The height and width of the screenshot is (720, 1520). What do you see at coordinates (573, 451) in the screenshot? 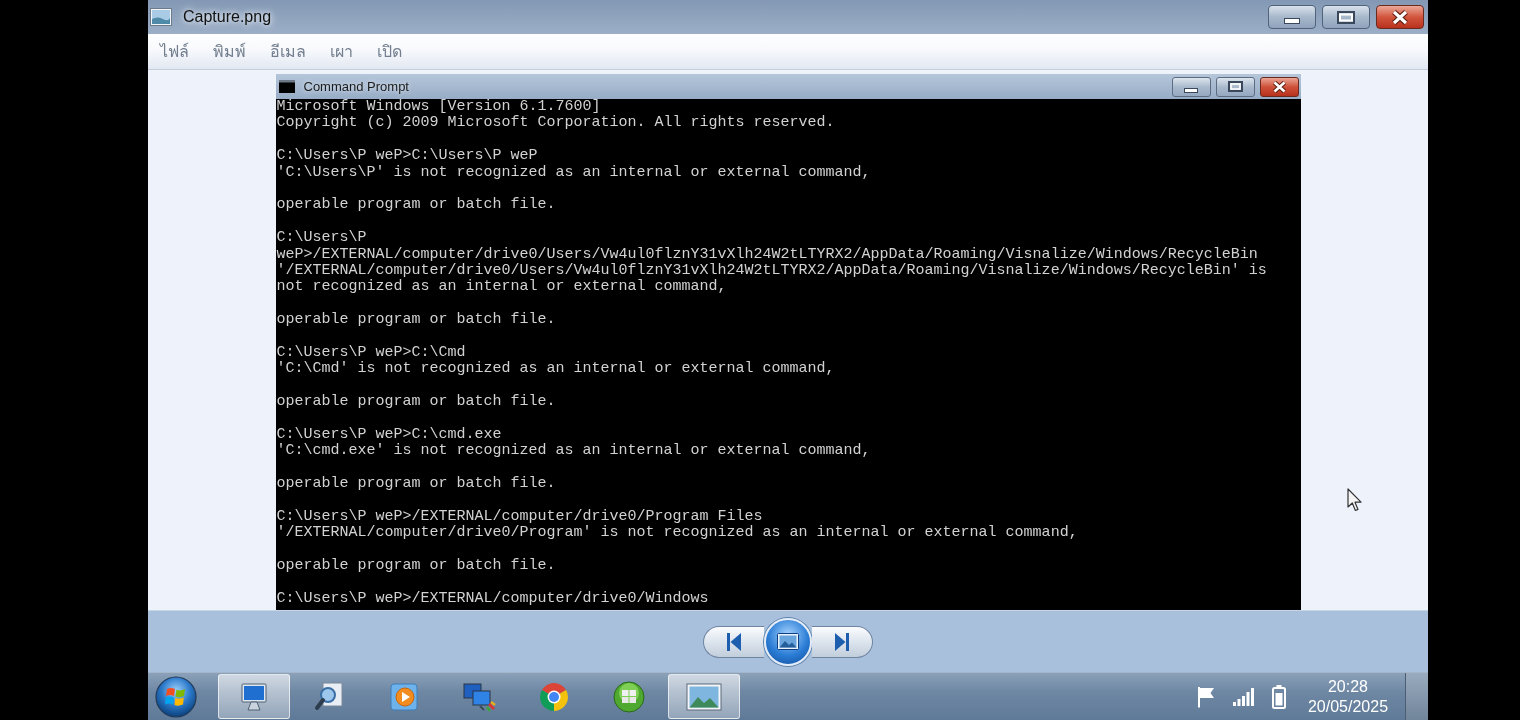
I see `console-line: 'C:\cmd.exe' is not recognized as an internal or external command,` at bounding box center [573, 451].